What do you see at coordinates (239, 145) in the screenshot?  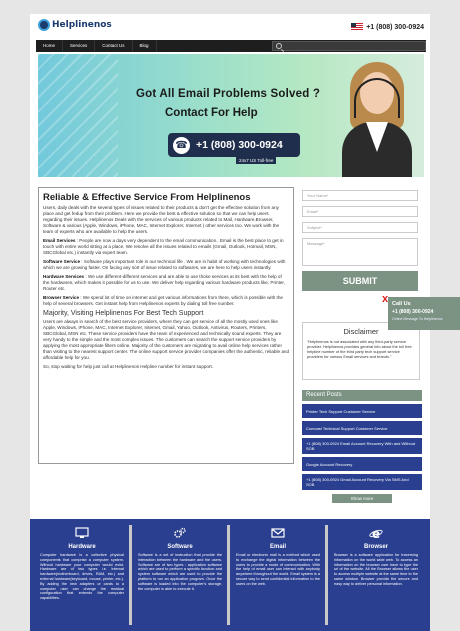 I see `banner-phone-number: +1 (808) 300-0924` at bounding box center [239, 145].